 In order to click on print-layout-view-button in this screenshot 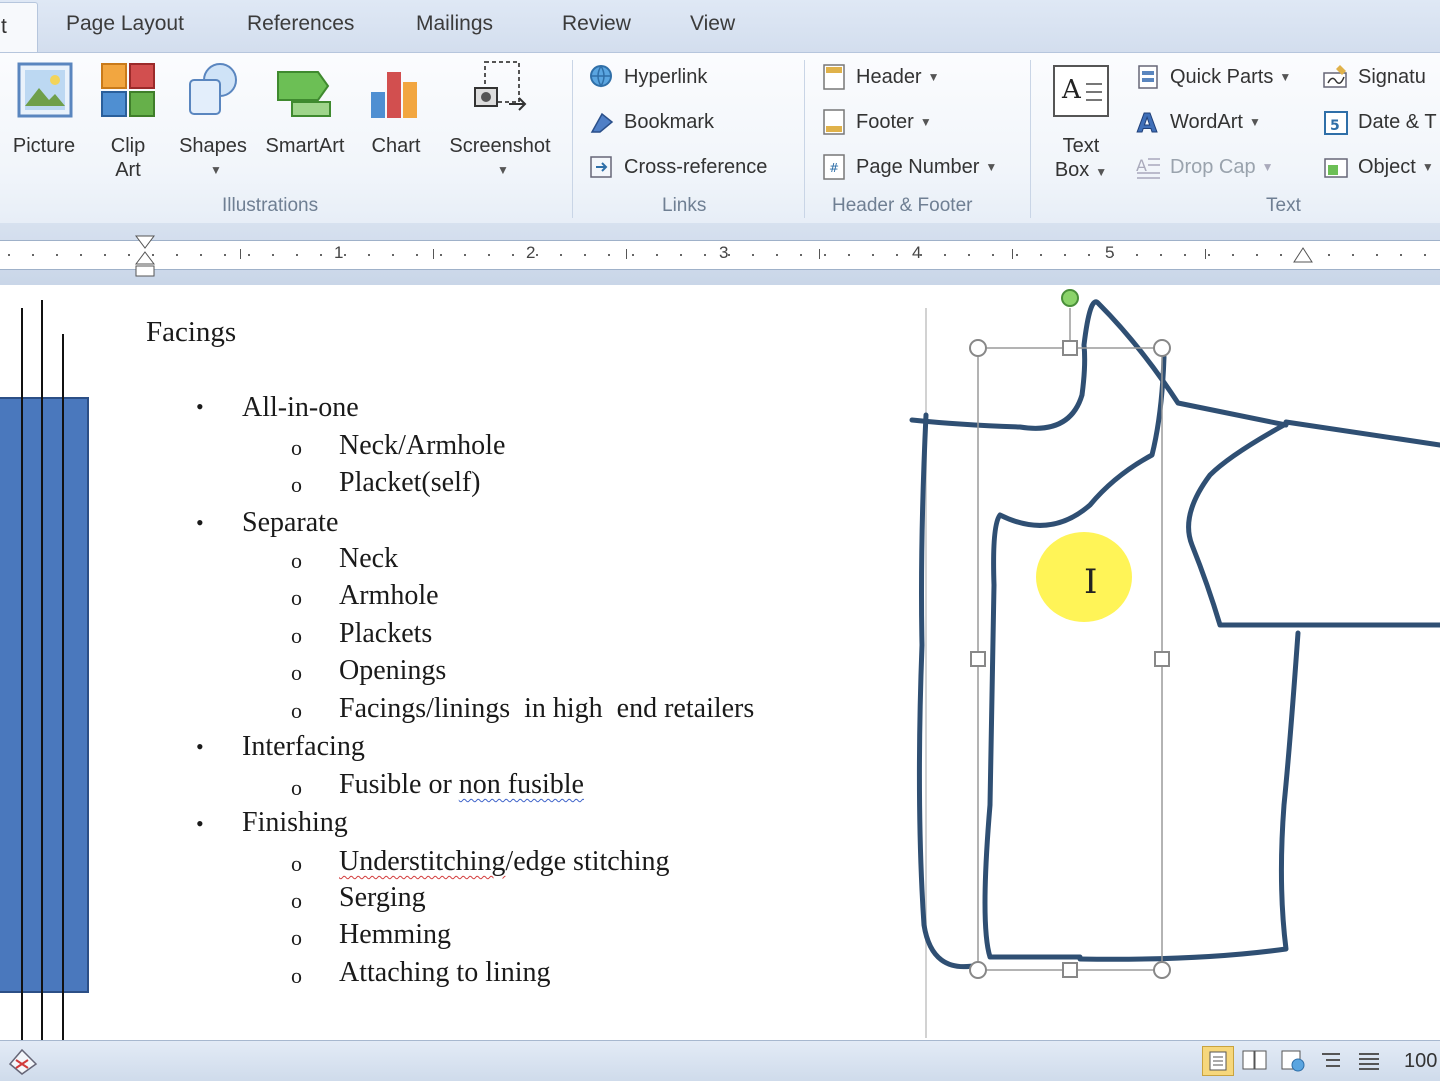, I will do `click(1218, 1061)`.